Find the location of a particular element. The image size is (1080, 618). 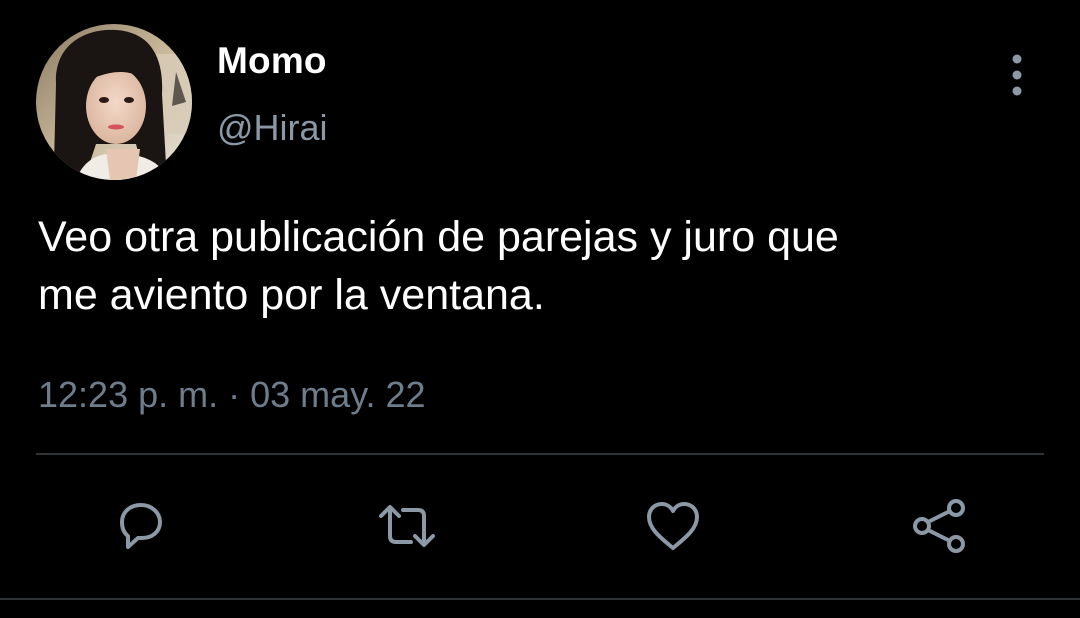

reply-button is located at coordinates (140, 526).